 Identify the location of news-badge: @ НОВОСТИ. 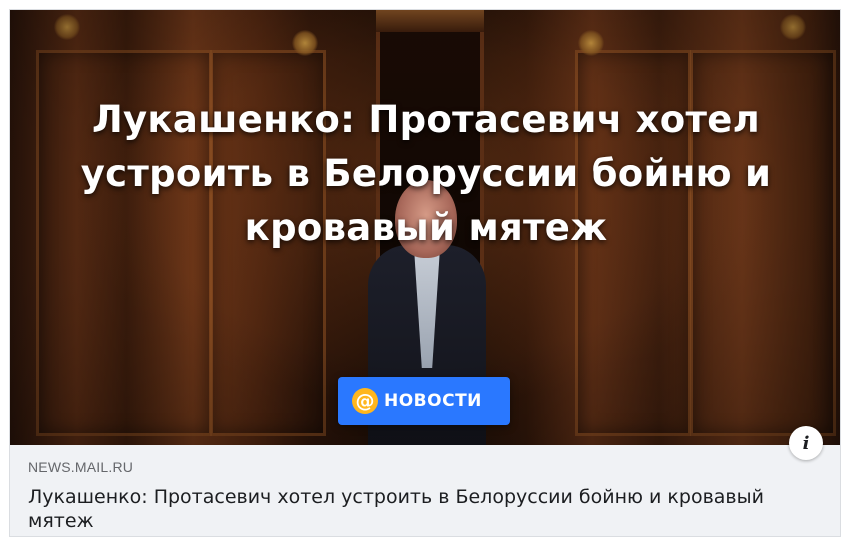
(424, 401).